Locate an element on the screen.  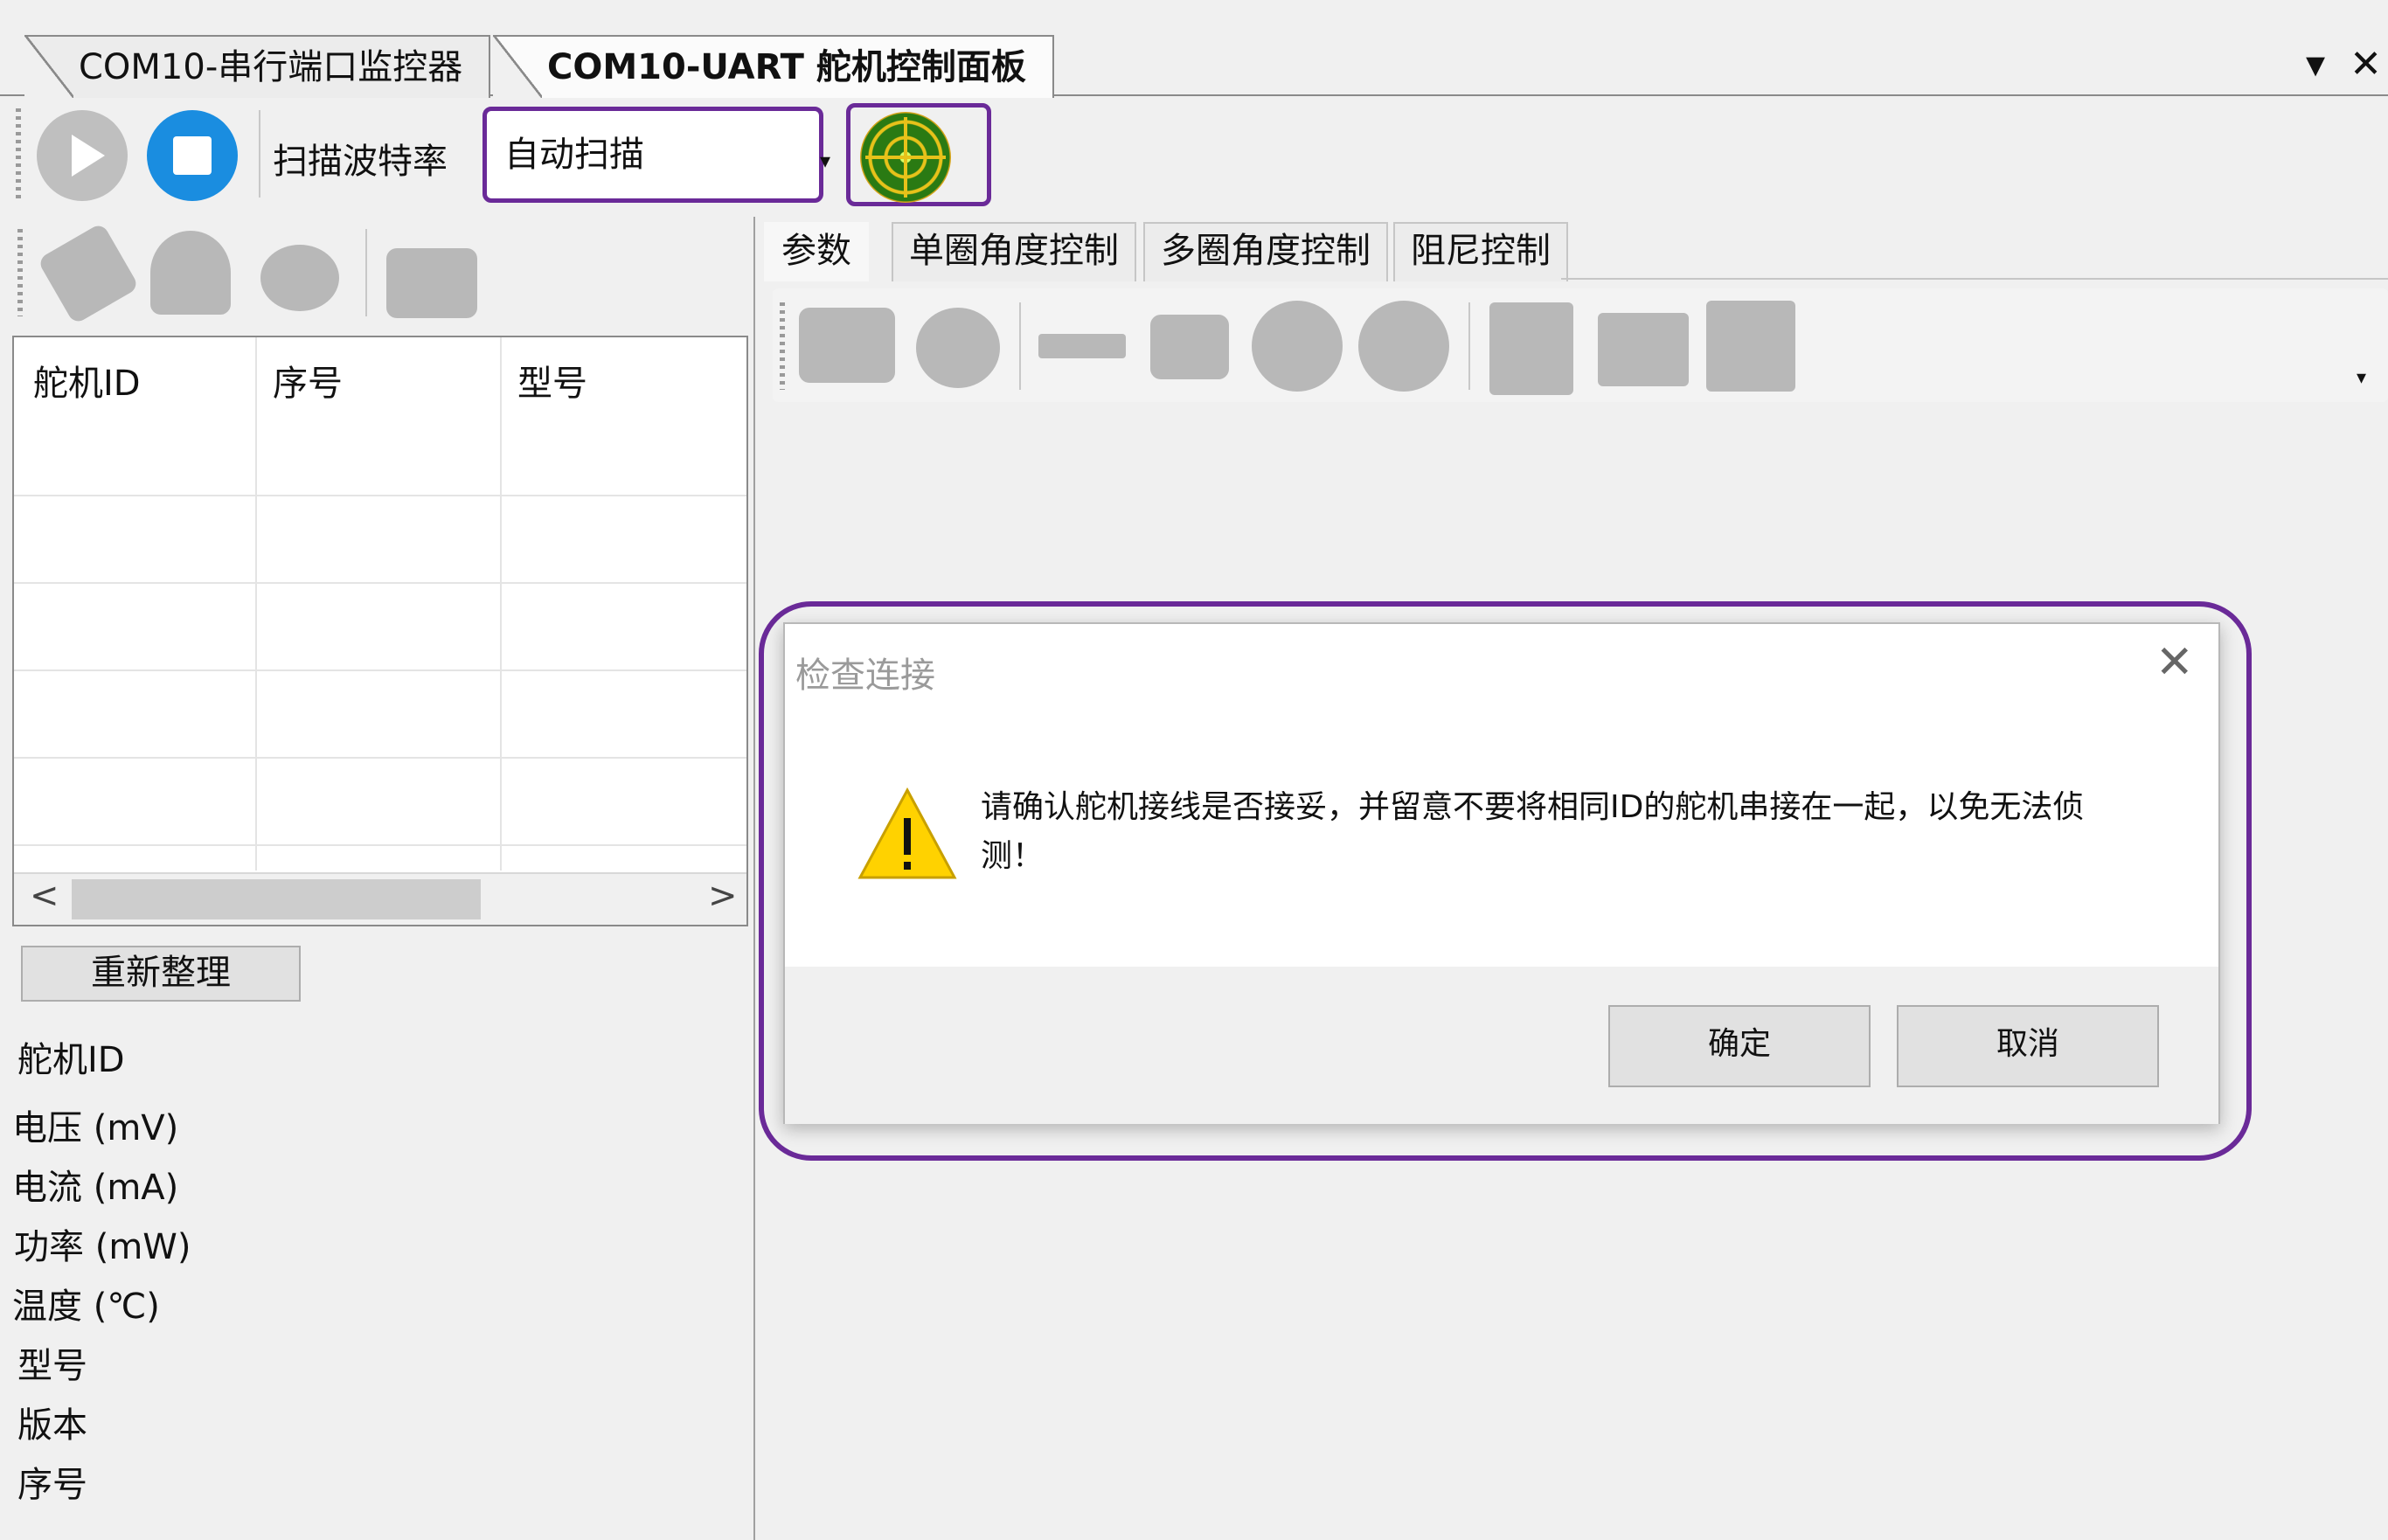
document-icon is located at coordinates (1531, 348).